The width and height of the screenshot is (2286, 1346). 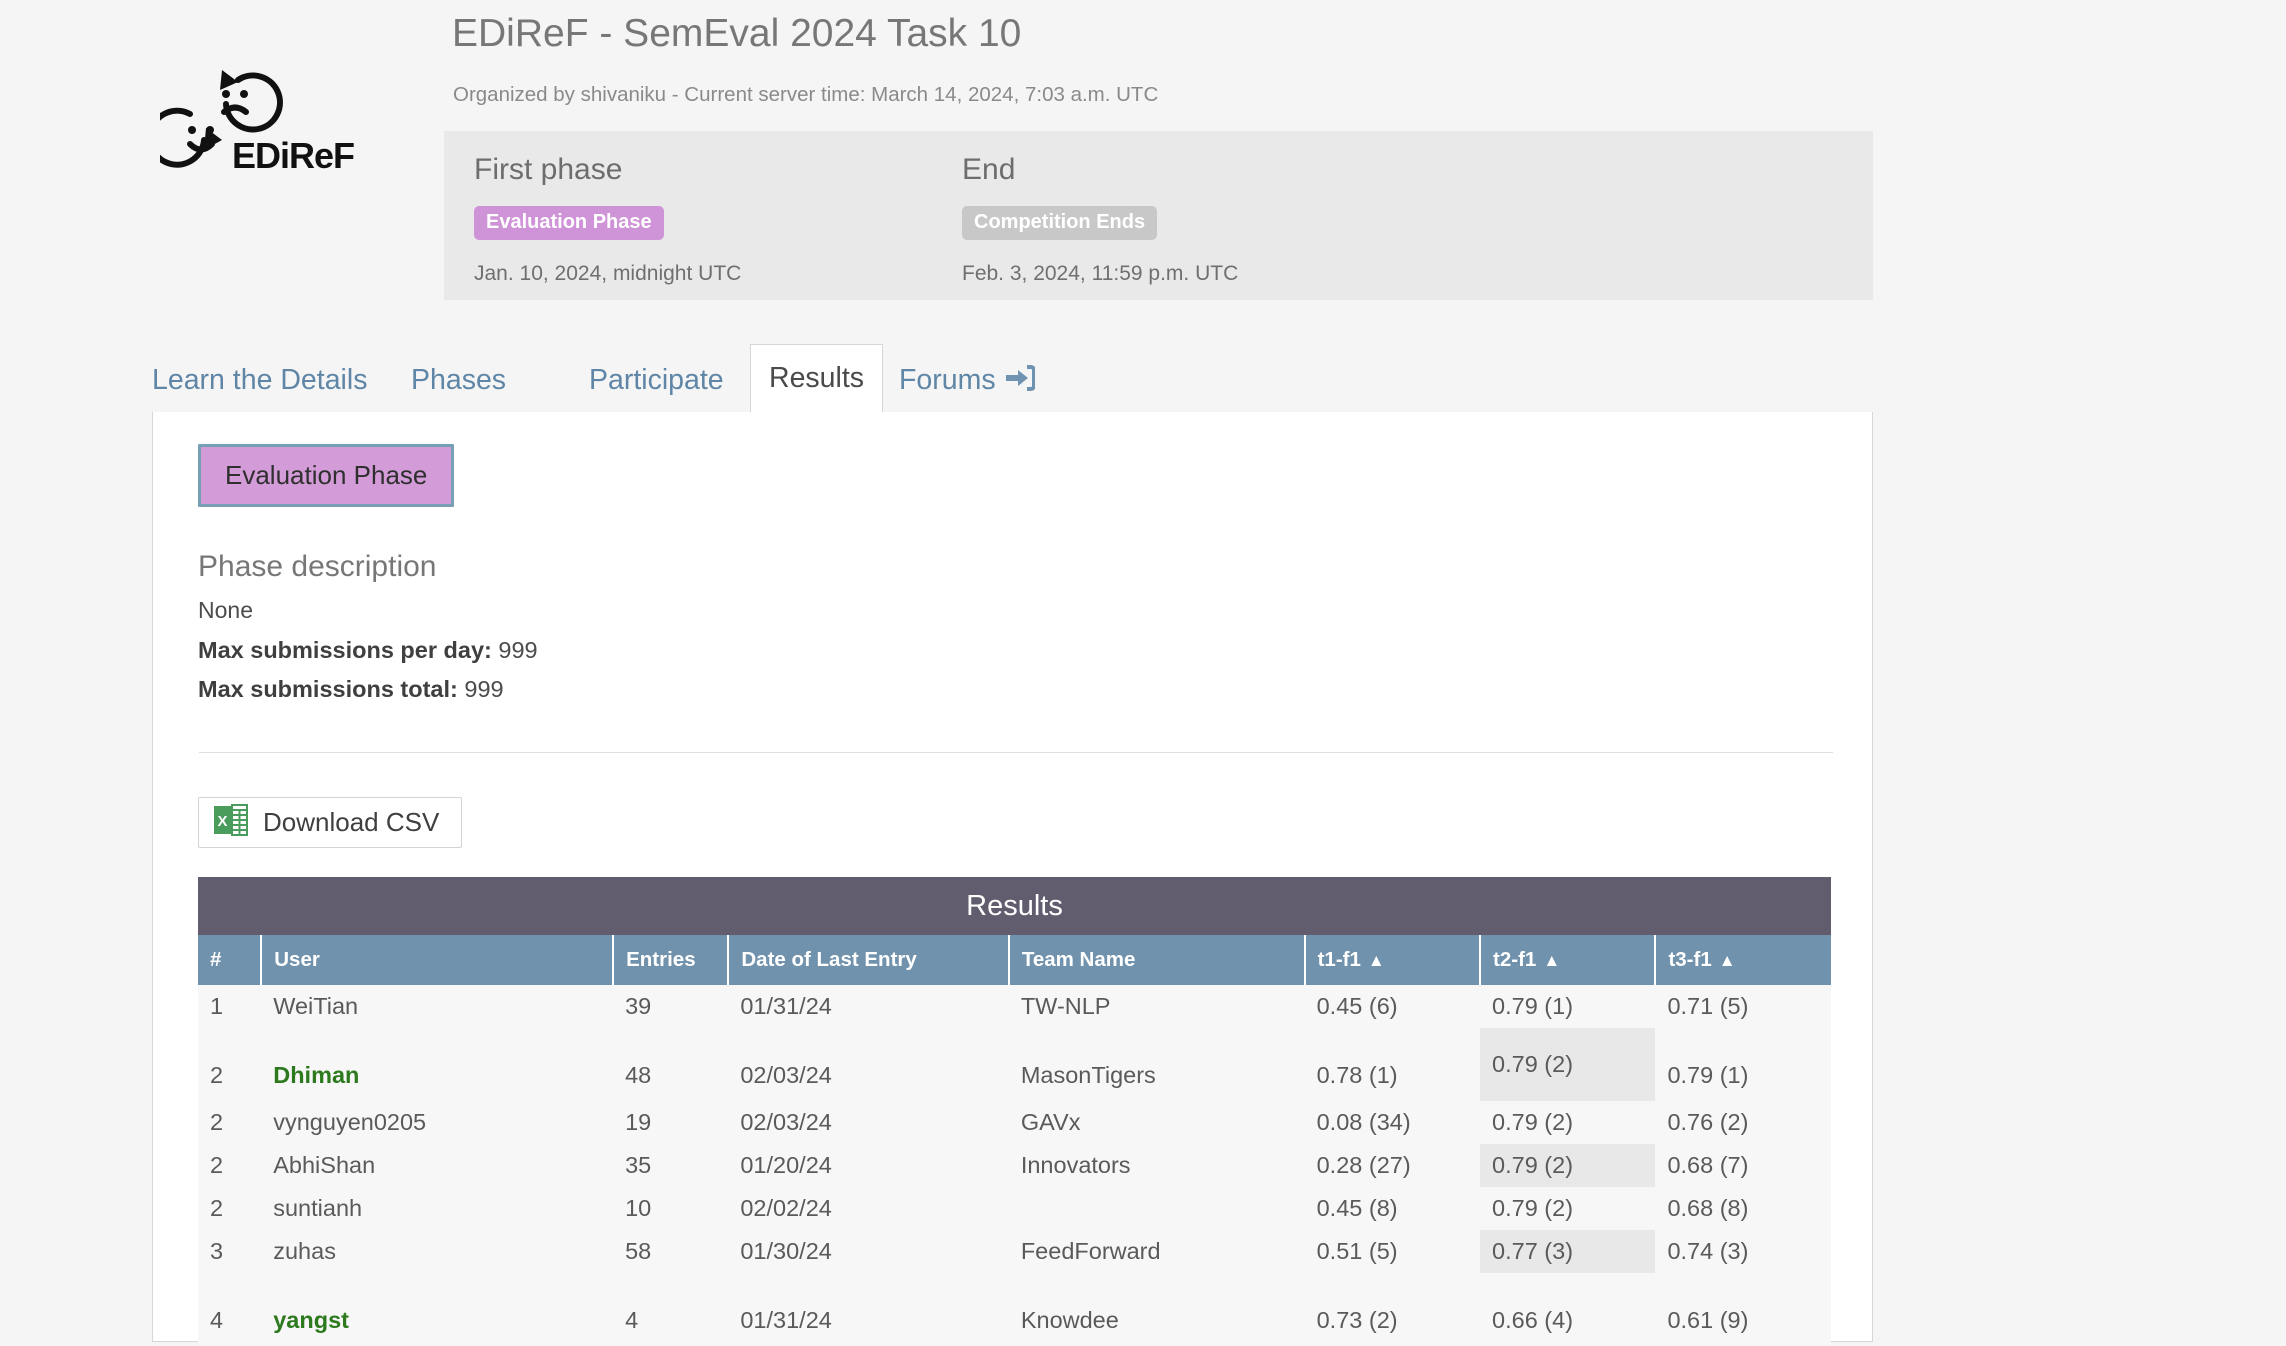 I want to click on download-csv-button: X Download CSV, so click(x=330, y=822).